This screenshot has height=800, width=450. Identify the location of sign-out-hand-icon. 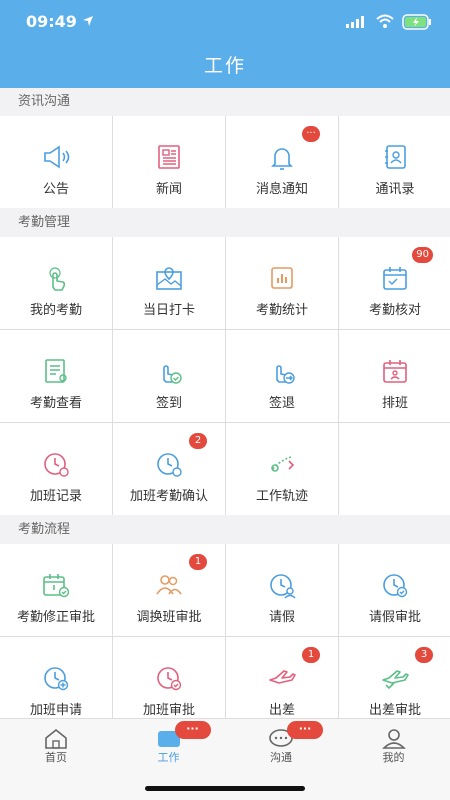
(285, 374).